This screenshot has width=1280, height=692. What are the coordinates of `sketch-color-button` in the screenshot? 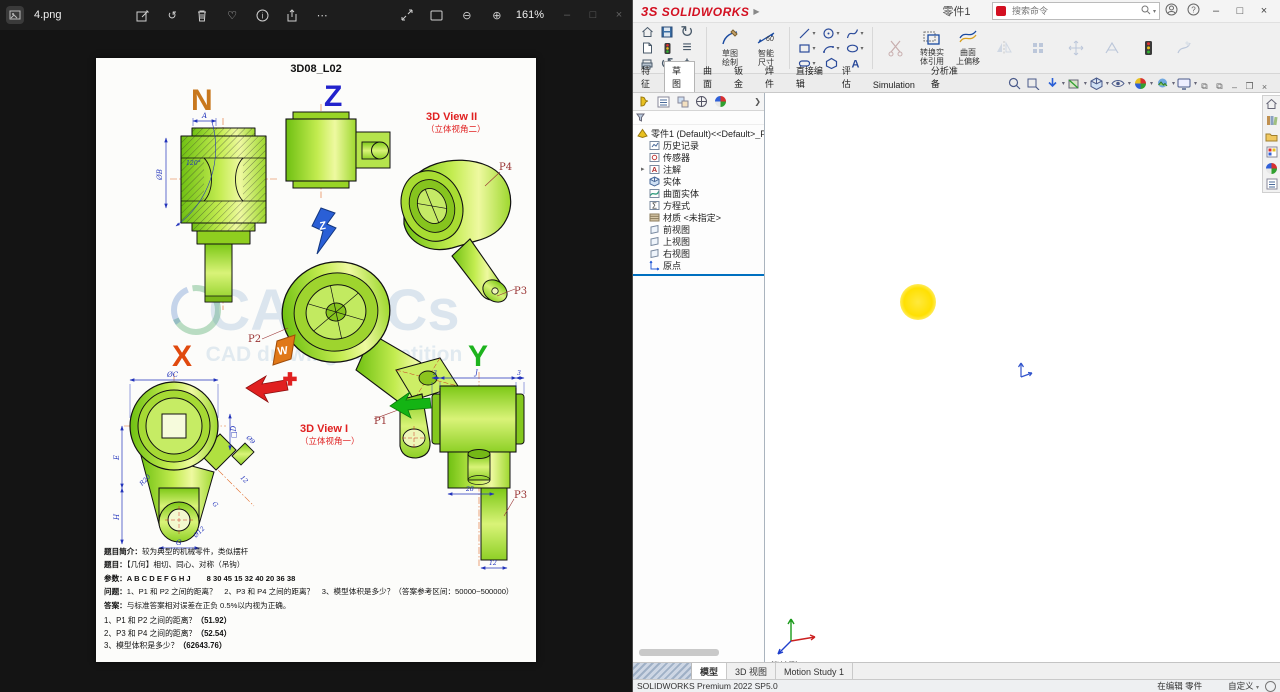 It's located at (1148, 48).